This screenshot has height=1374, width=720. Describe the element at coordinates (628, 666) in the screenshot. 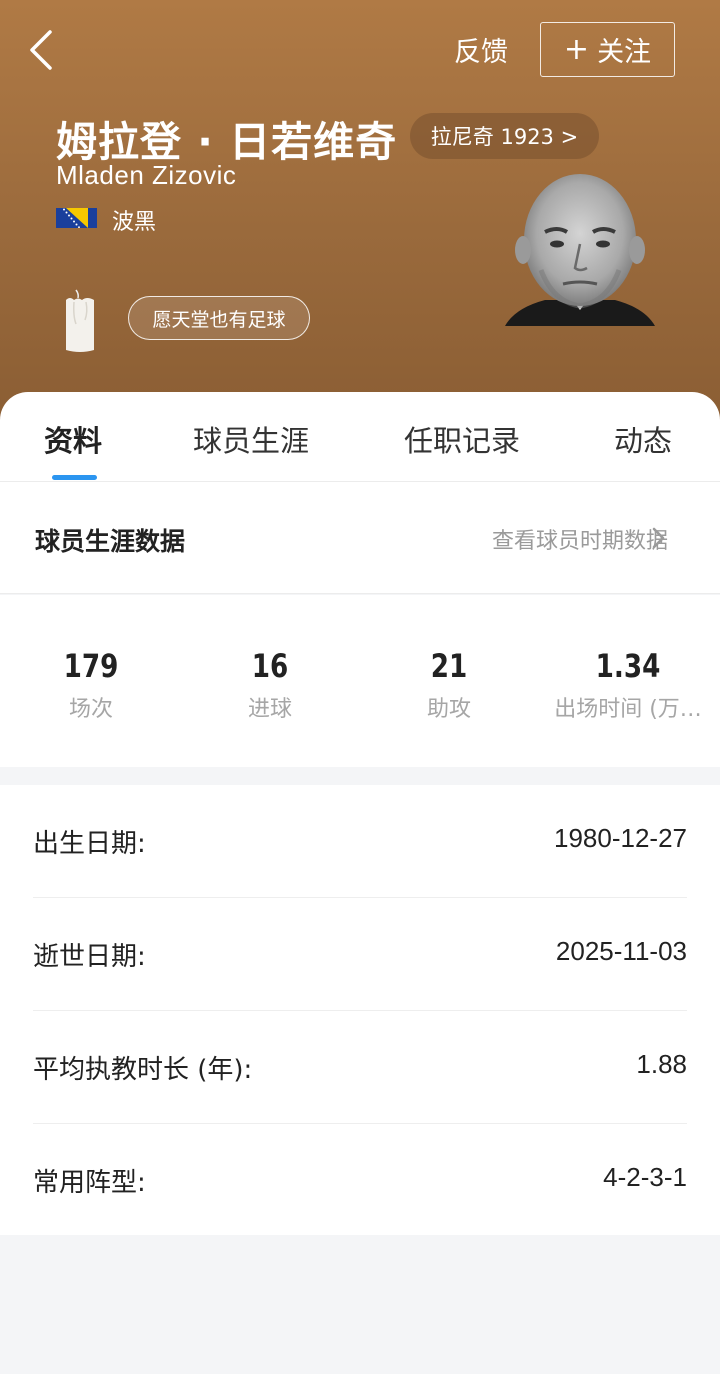

I see `stat-value: 1.34` at that location.